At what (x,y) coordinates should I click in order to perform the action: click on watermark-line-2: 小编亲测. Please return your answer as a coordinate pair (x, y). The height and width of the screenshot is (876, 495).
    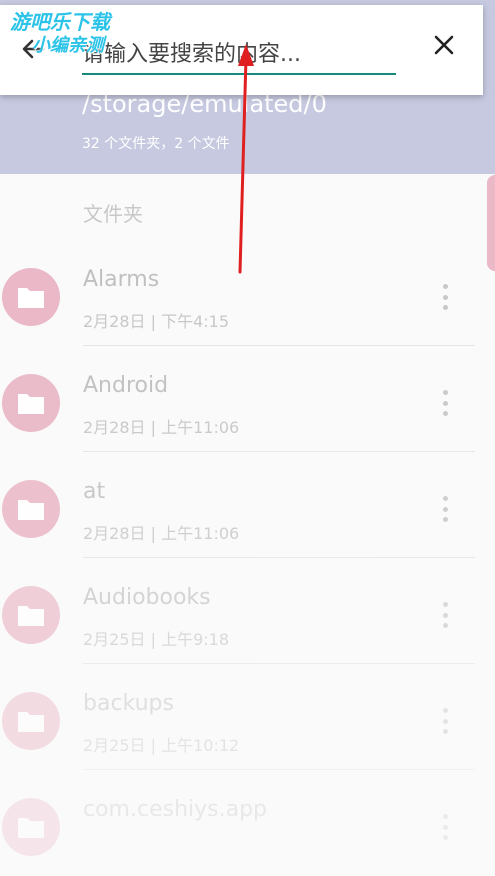
    Looking at the image, I should click on (68, 45).